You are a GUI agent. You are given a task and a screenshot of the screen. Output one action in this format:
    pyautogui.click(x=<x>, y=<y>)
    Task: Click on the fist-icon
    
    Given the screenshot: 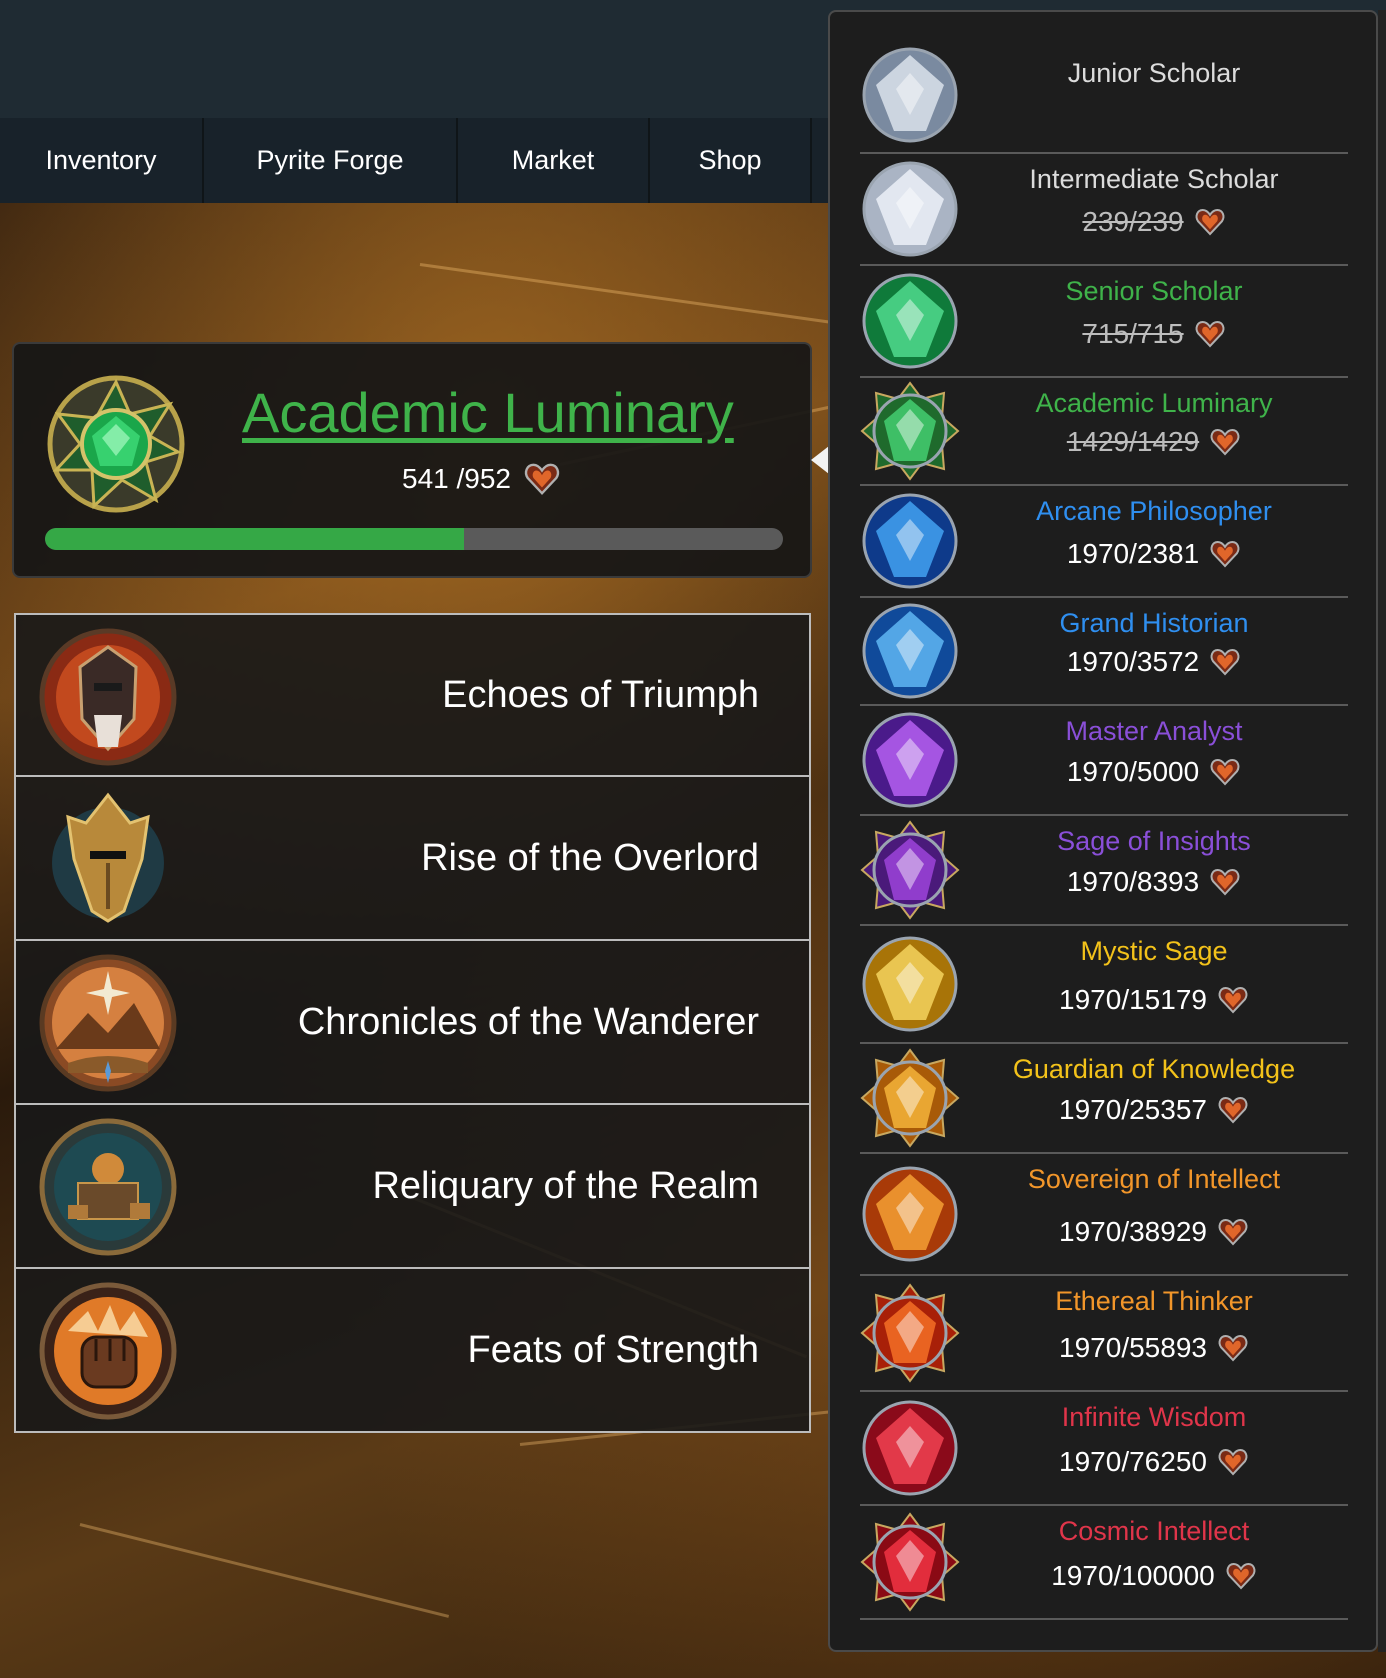 What is the action you would take?
    pyautogui.click(x=108, y=1351)
    